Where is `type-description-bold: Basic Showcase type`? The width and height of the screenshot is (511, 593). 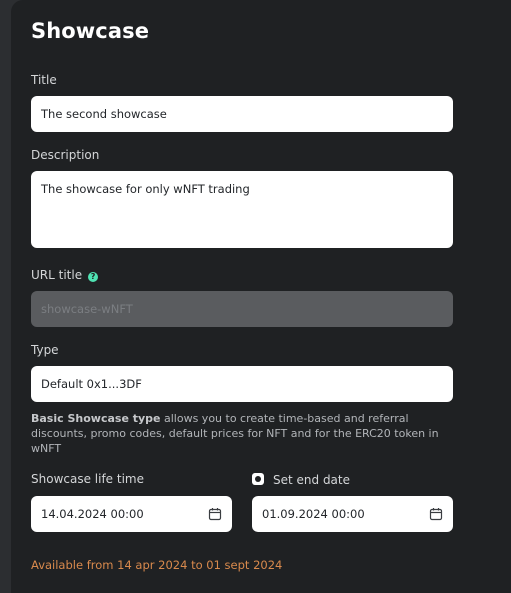 type-description-bold: Basic Showcase type is located at coordinates (96, 418).